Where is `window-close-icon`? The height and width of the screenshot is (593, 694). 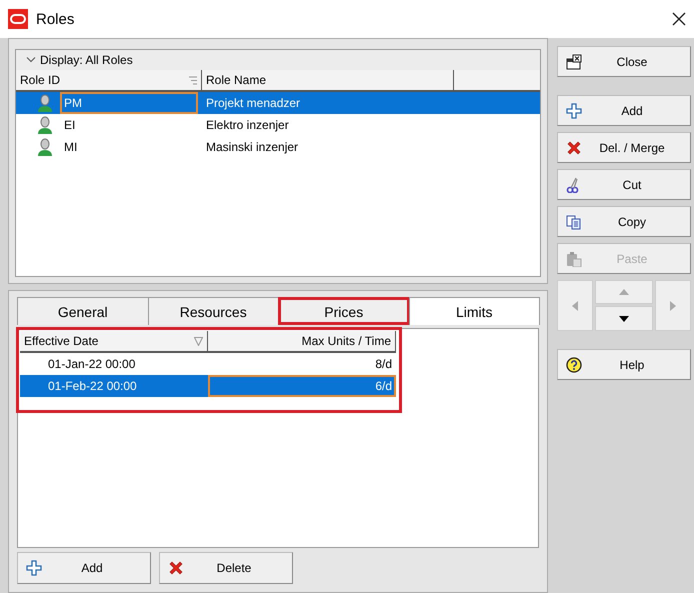
window-close-icon is located at coordinates (574, 62).